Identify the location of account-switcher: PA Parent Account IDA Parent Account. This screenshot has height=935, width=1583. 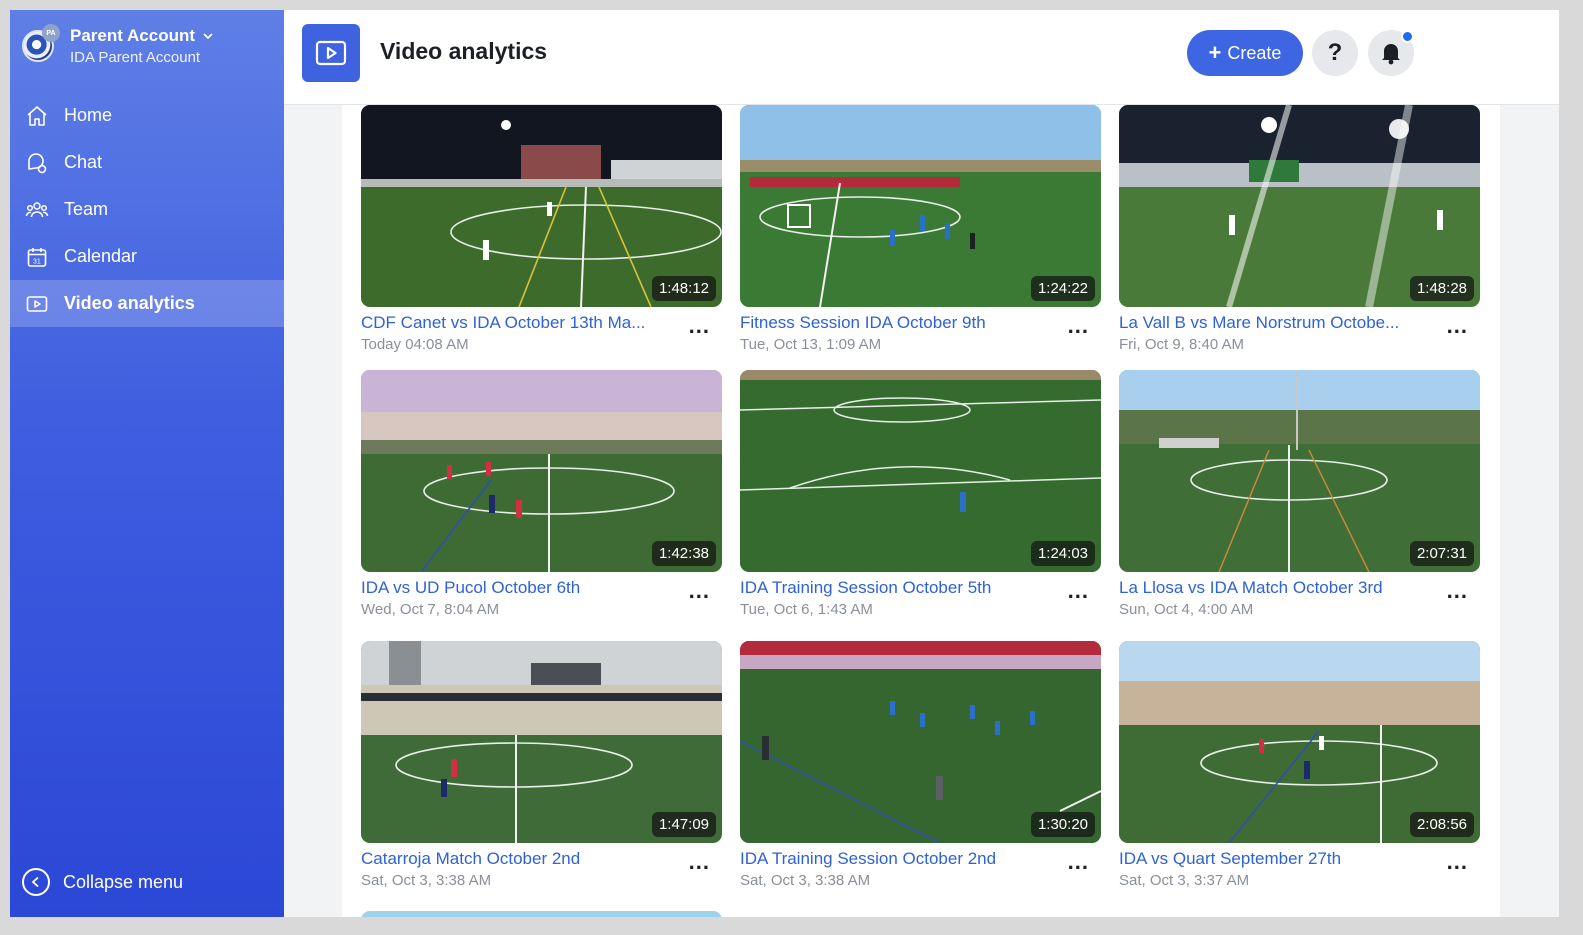
(117, 45).